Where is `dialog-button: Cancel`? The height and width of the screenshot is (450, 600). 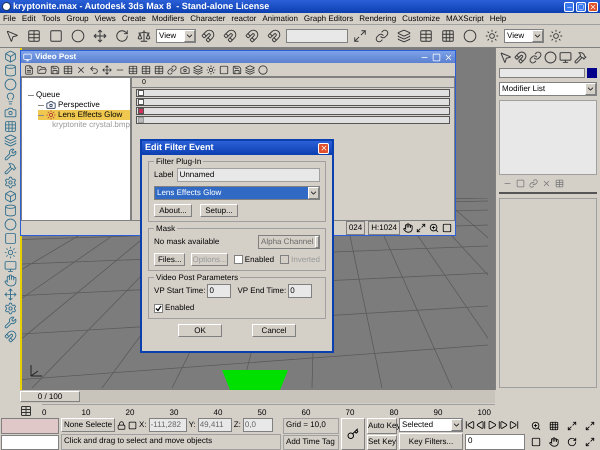 dialog-button: Cancel is located at coordinates (274, 330).